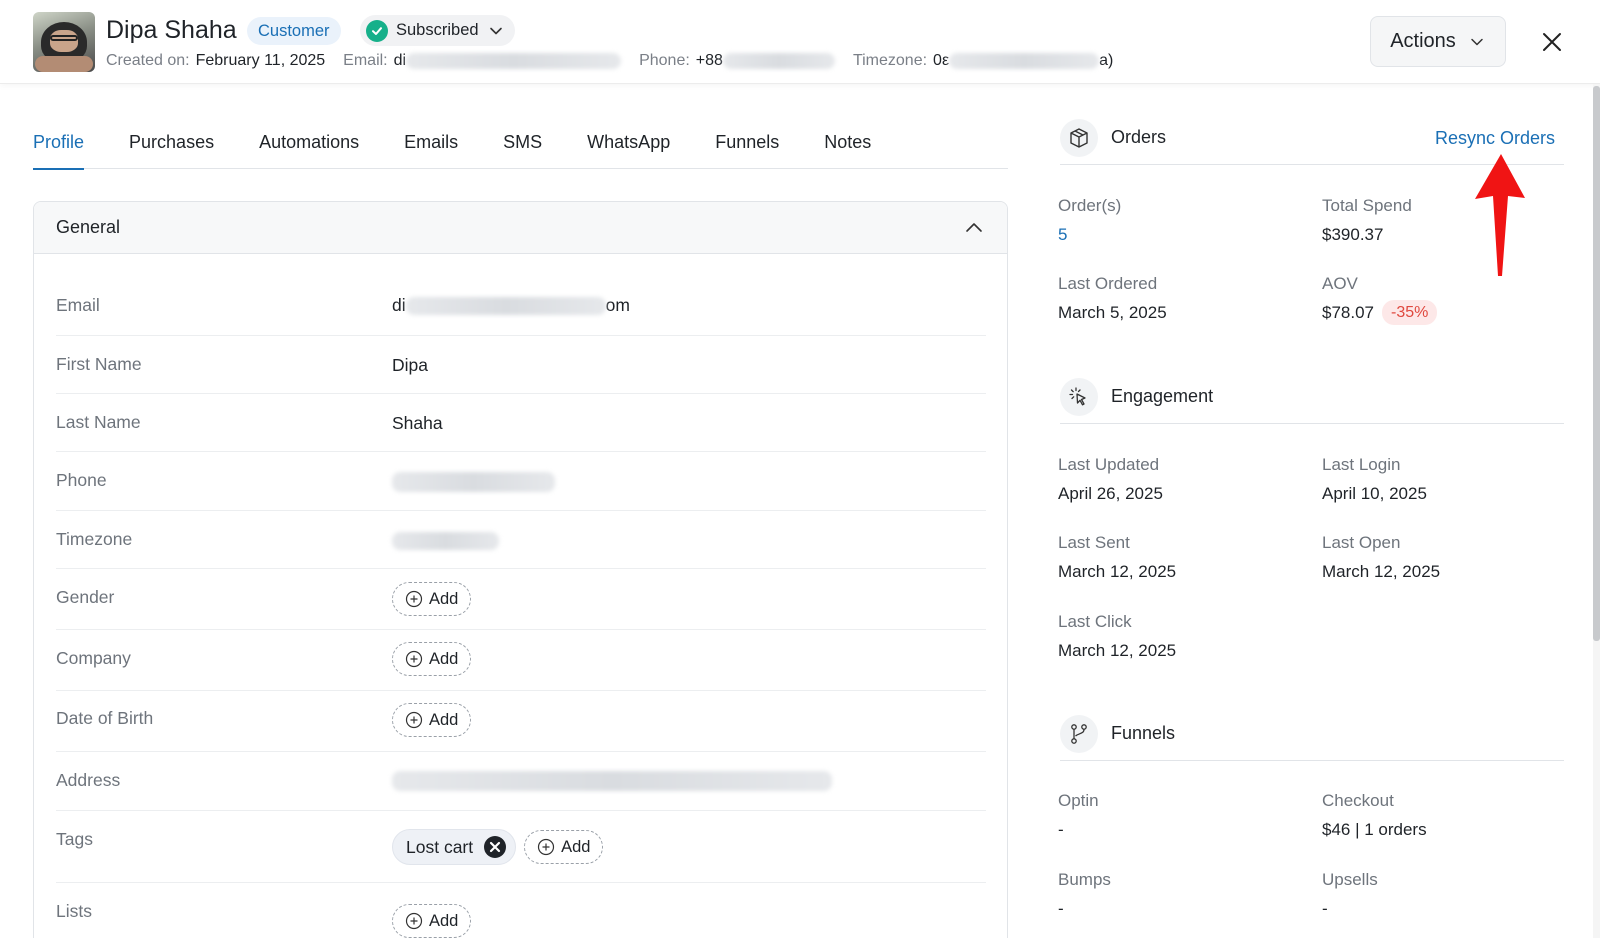 This screenshot has width=1600, height=938. What do you see at coordinates (1374, 815) in the screenshot?
I see `checkout: Checkout $46 | 1 orders` at bounding box center [1374, 815].